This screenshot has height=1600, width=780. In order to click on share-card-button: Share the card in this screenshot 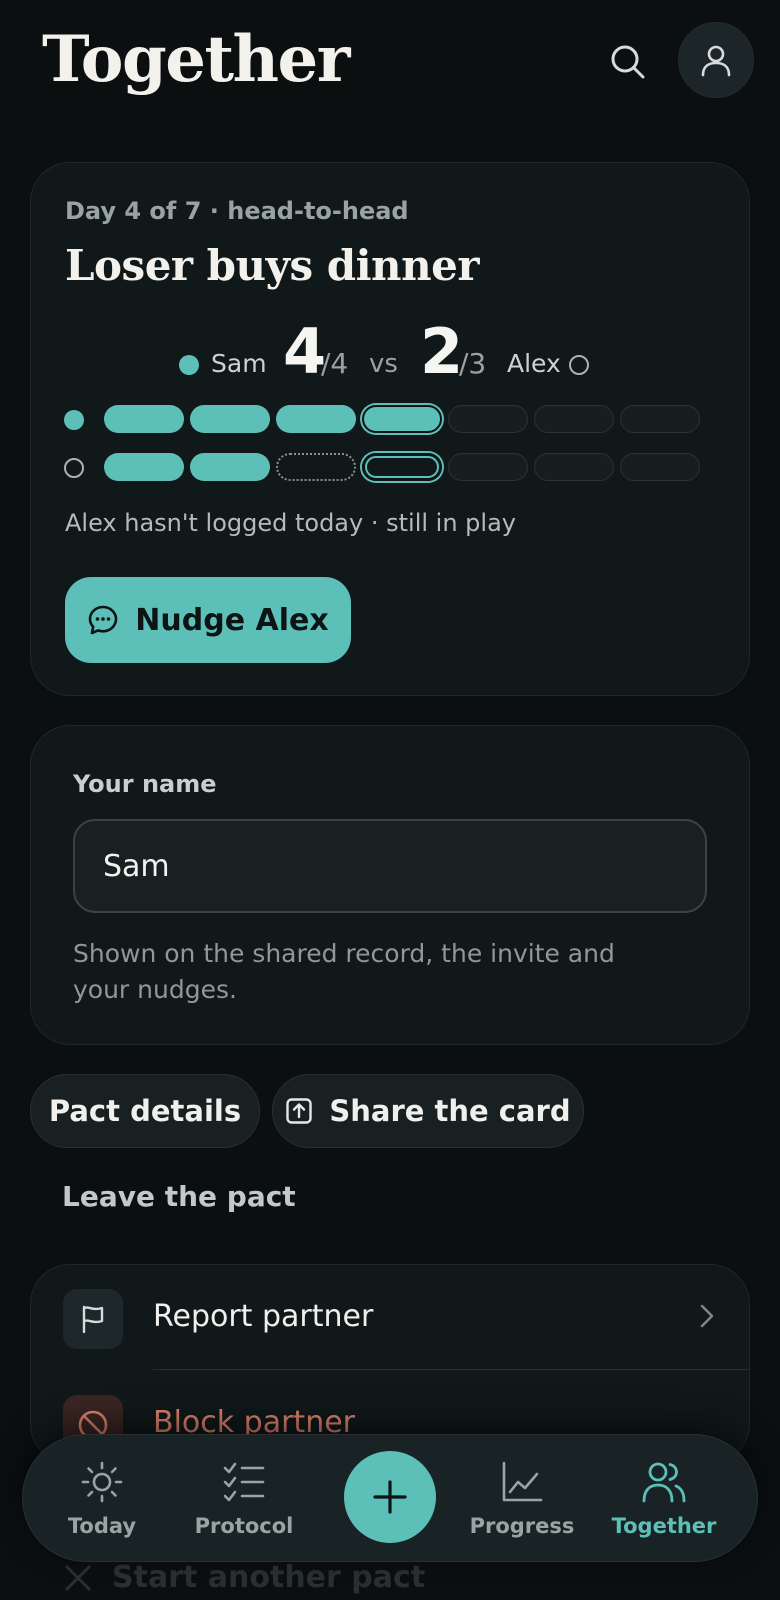, I will do `click(428, 1111)`.